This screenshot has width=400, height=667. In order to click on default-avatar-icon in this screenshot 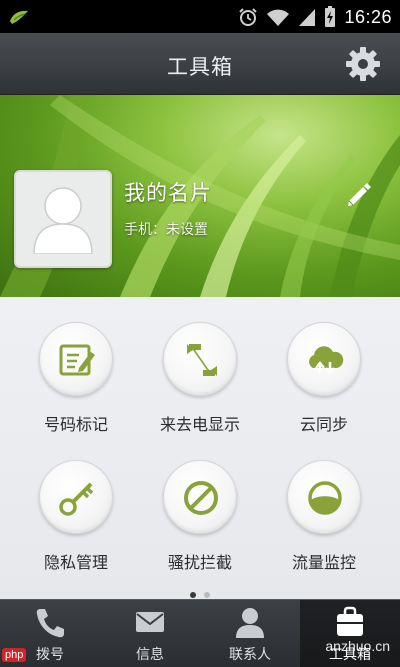, I will do `click(63, 220)`.